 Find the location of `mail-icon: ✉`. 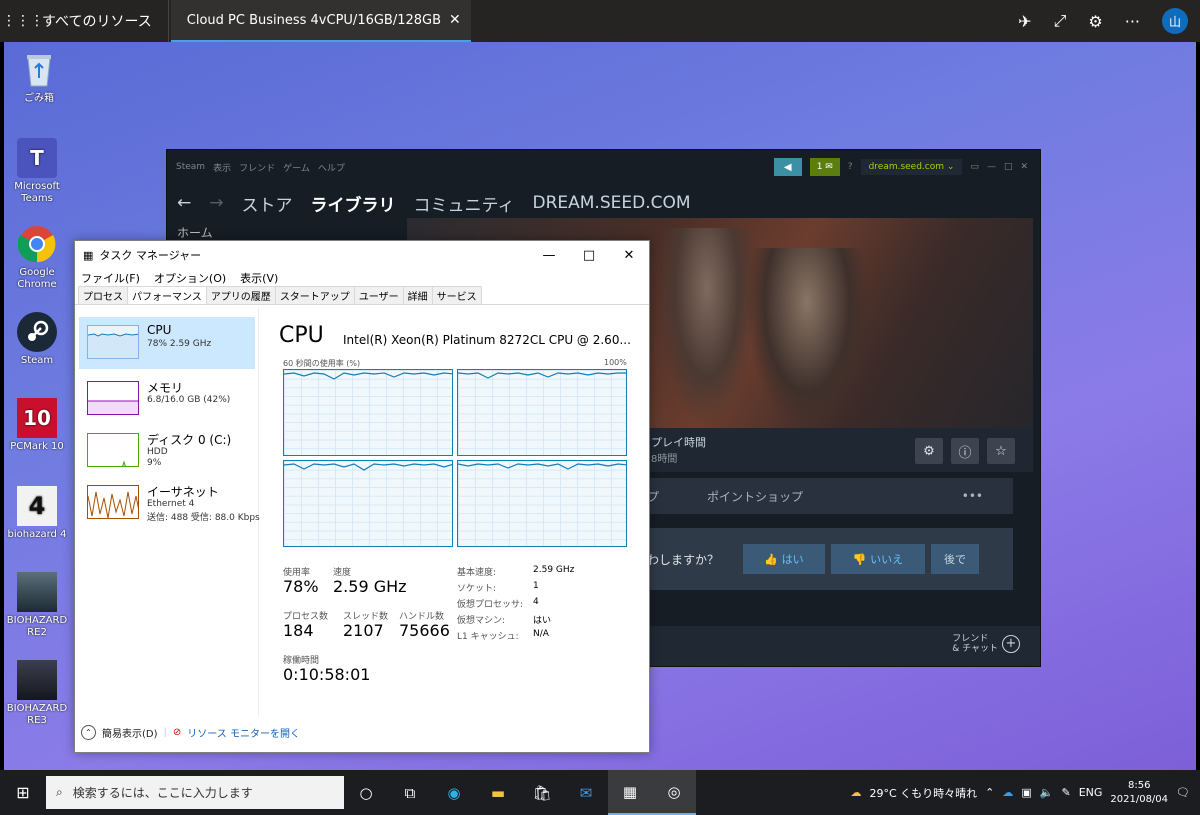

mail-icon: ✉ is located at coordinates (586, 792).